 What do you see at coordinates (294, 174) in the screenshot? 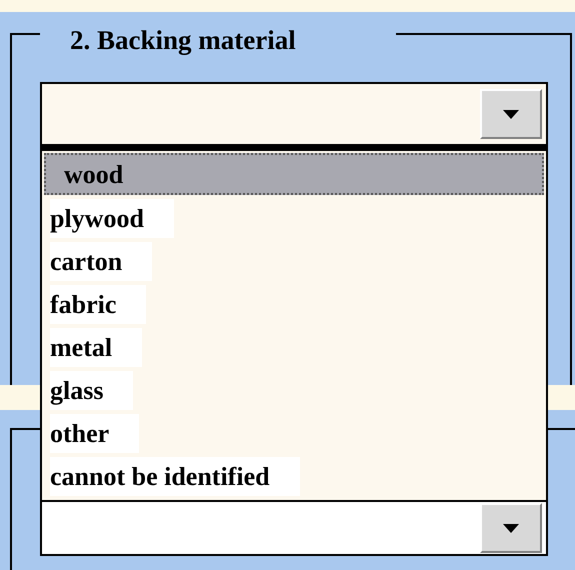
I see `dropdown-option: wood` at bounding box center [294, 174].